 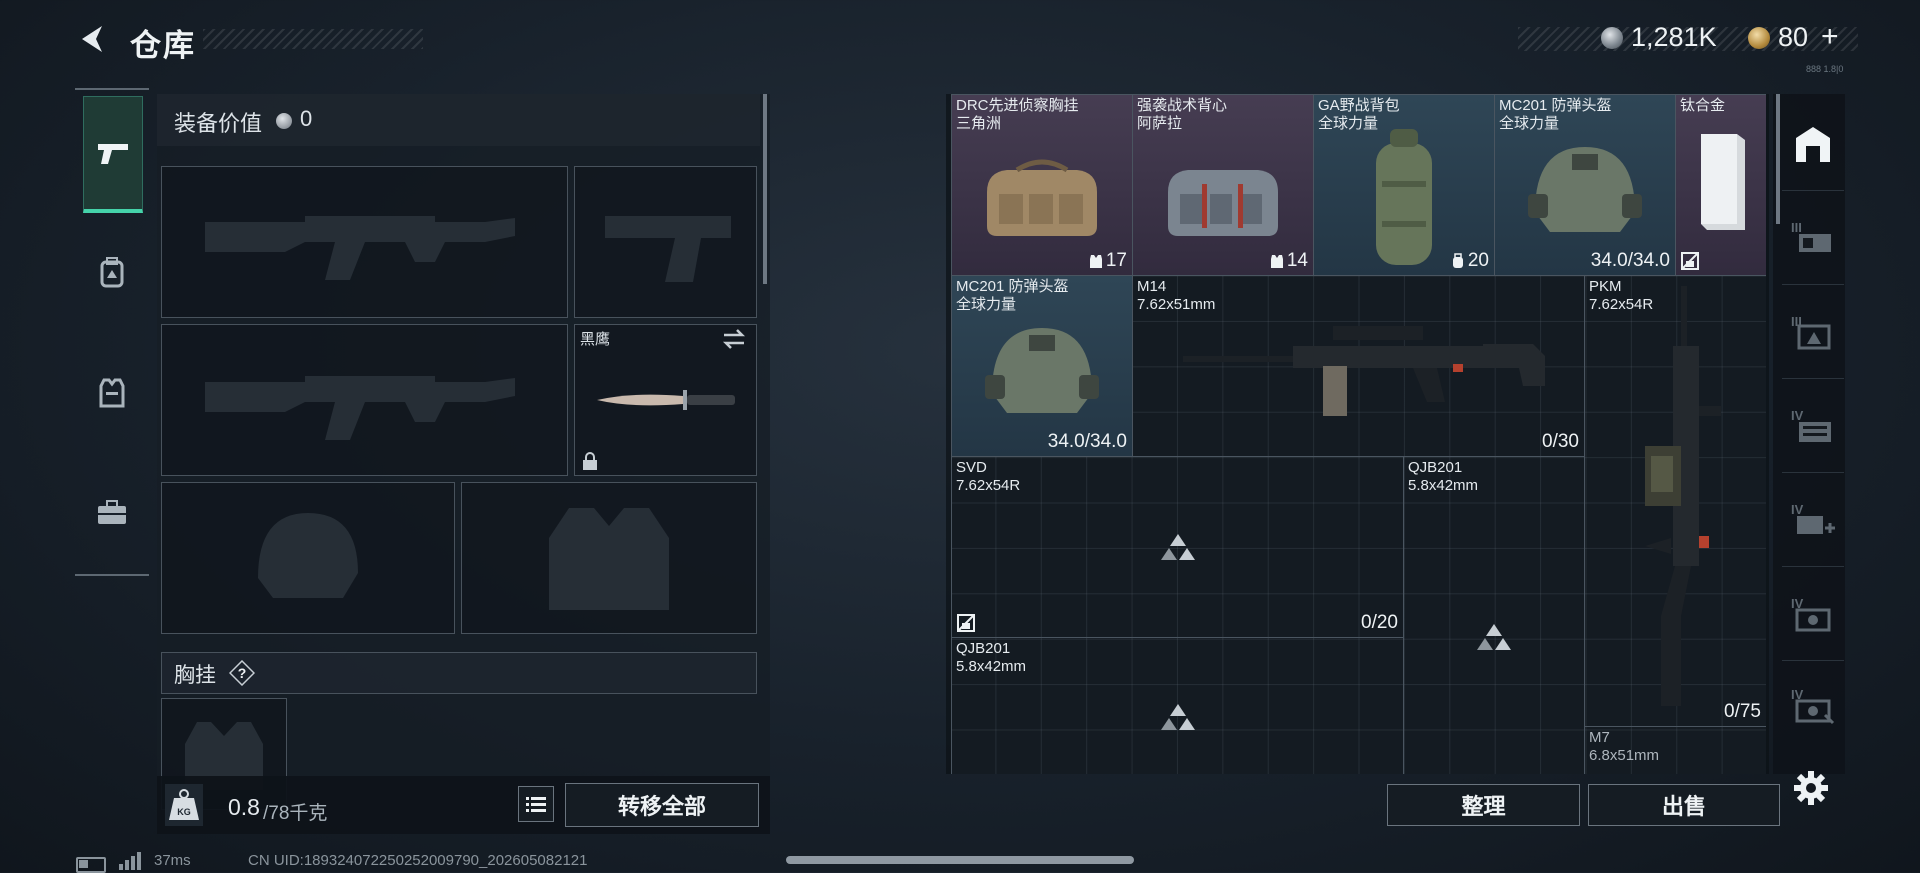 What do you see at coordinates (1478, 260) in the screenshot?
I see `item-capacity: 20` at bounding box center [1478, 260].